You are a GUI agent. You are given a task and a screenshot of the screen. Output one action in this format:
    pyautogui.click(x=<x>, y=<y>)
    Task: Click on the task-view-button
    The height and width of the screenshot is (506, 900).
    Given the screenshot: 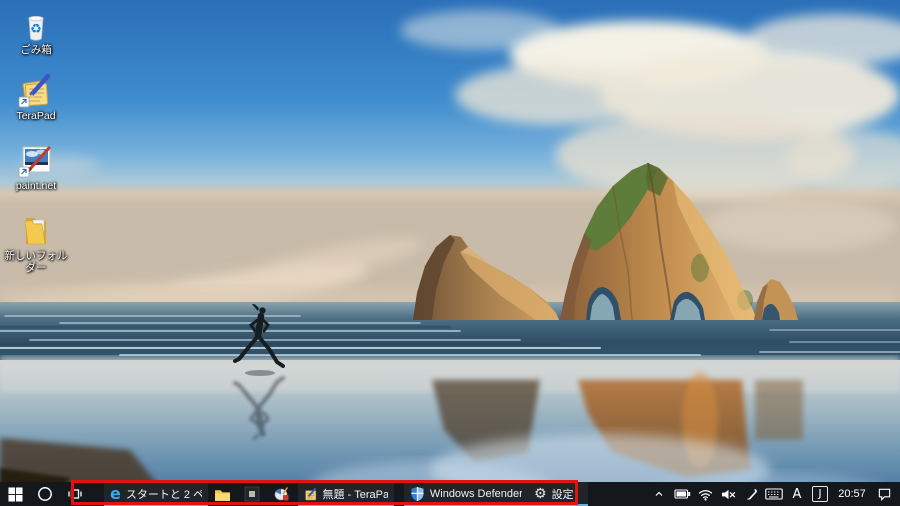 What is the action you would take?
    pyautogui.click(x=75, y=494)
    